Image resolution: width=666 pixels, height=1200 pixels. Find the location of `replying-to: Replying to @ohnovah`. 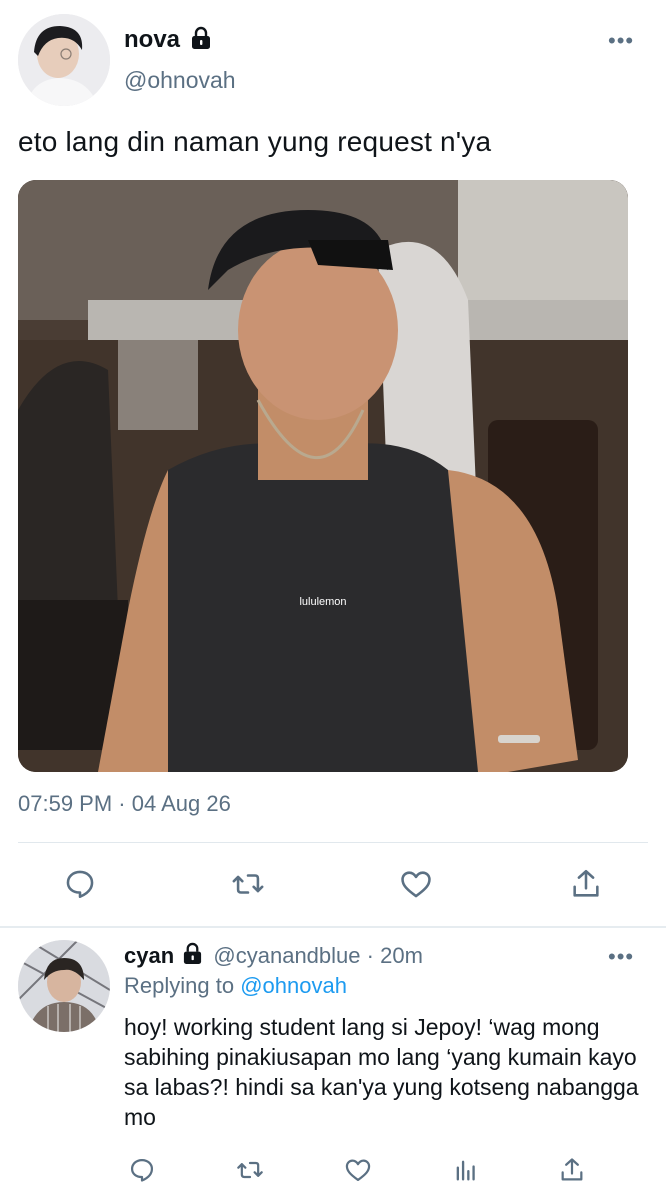

replying-to: Replying to @ohnovah is located at coordinates (235, 986).